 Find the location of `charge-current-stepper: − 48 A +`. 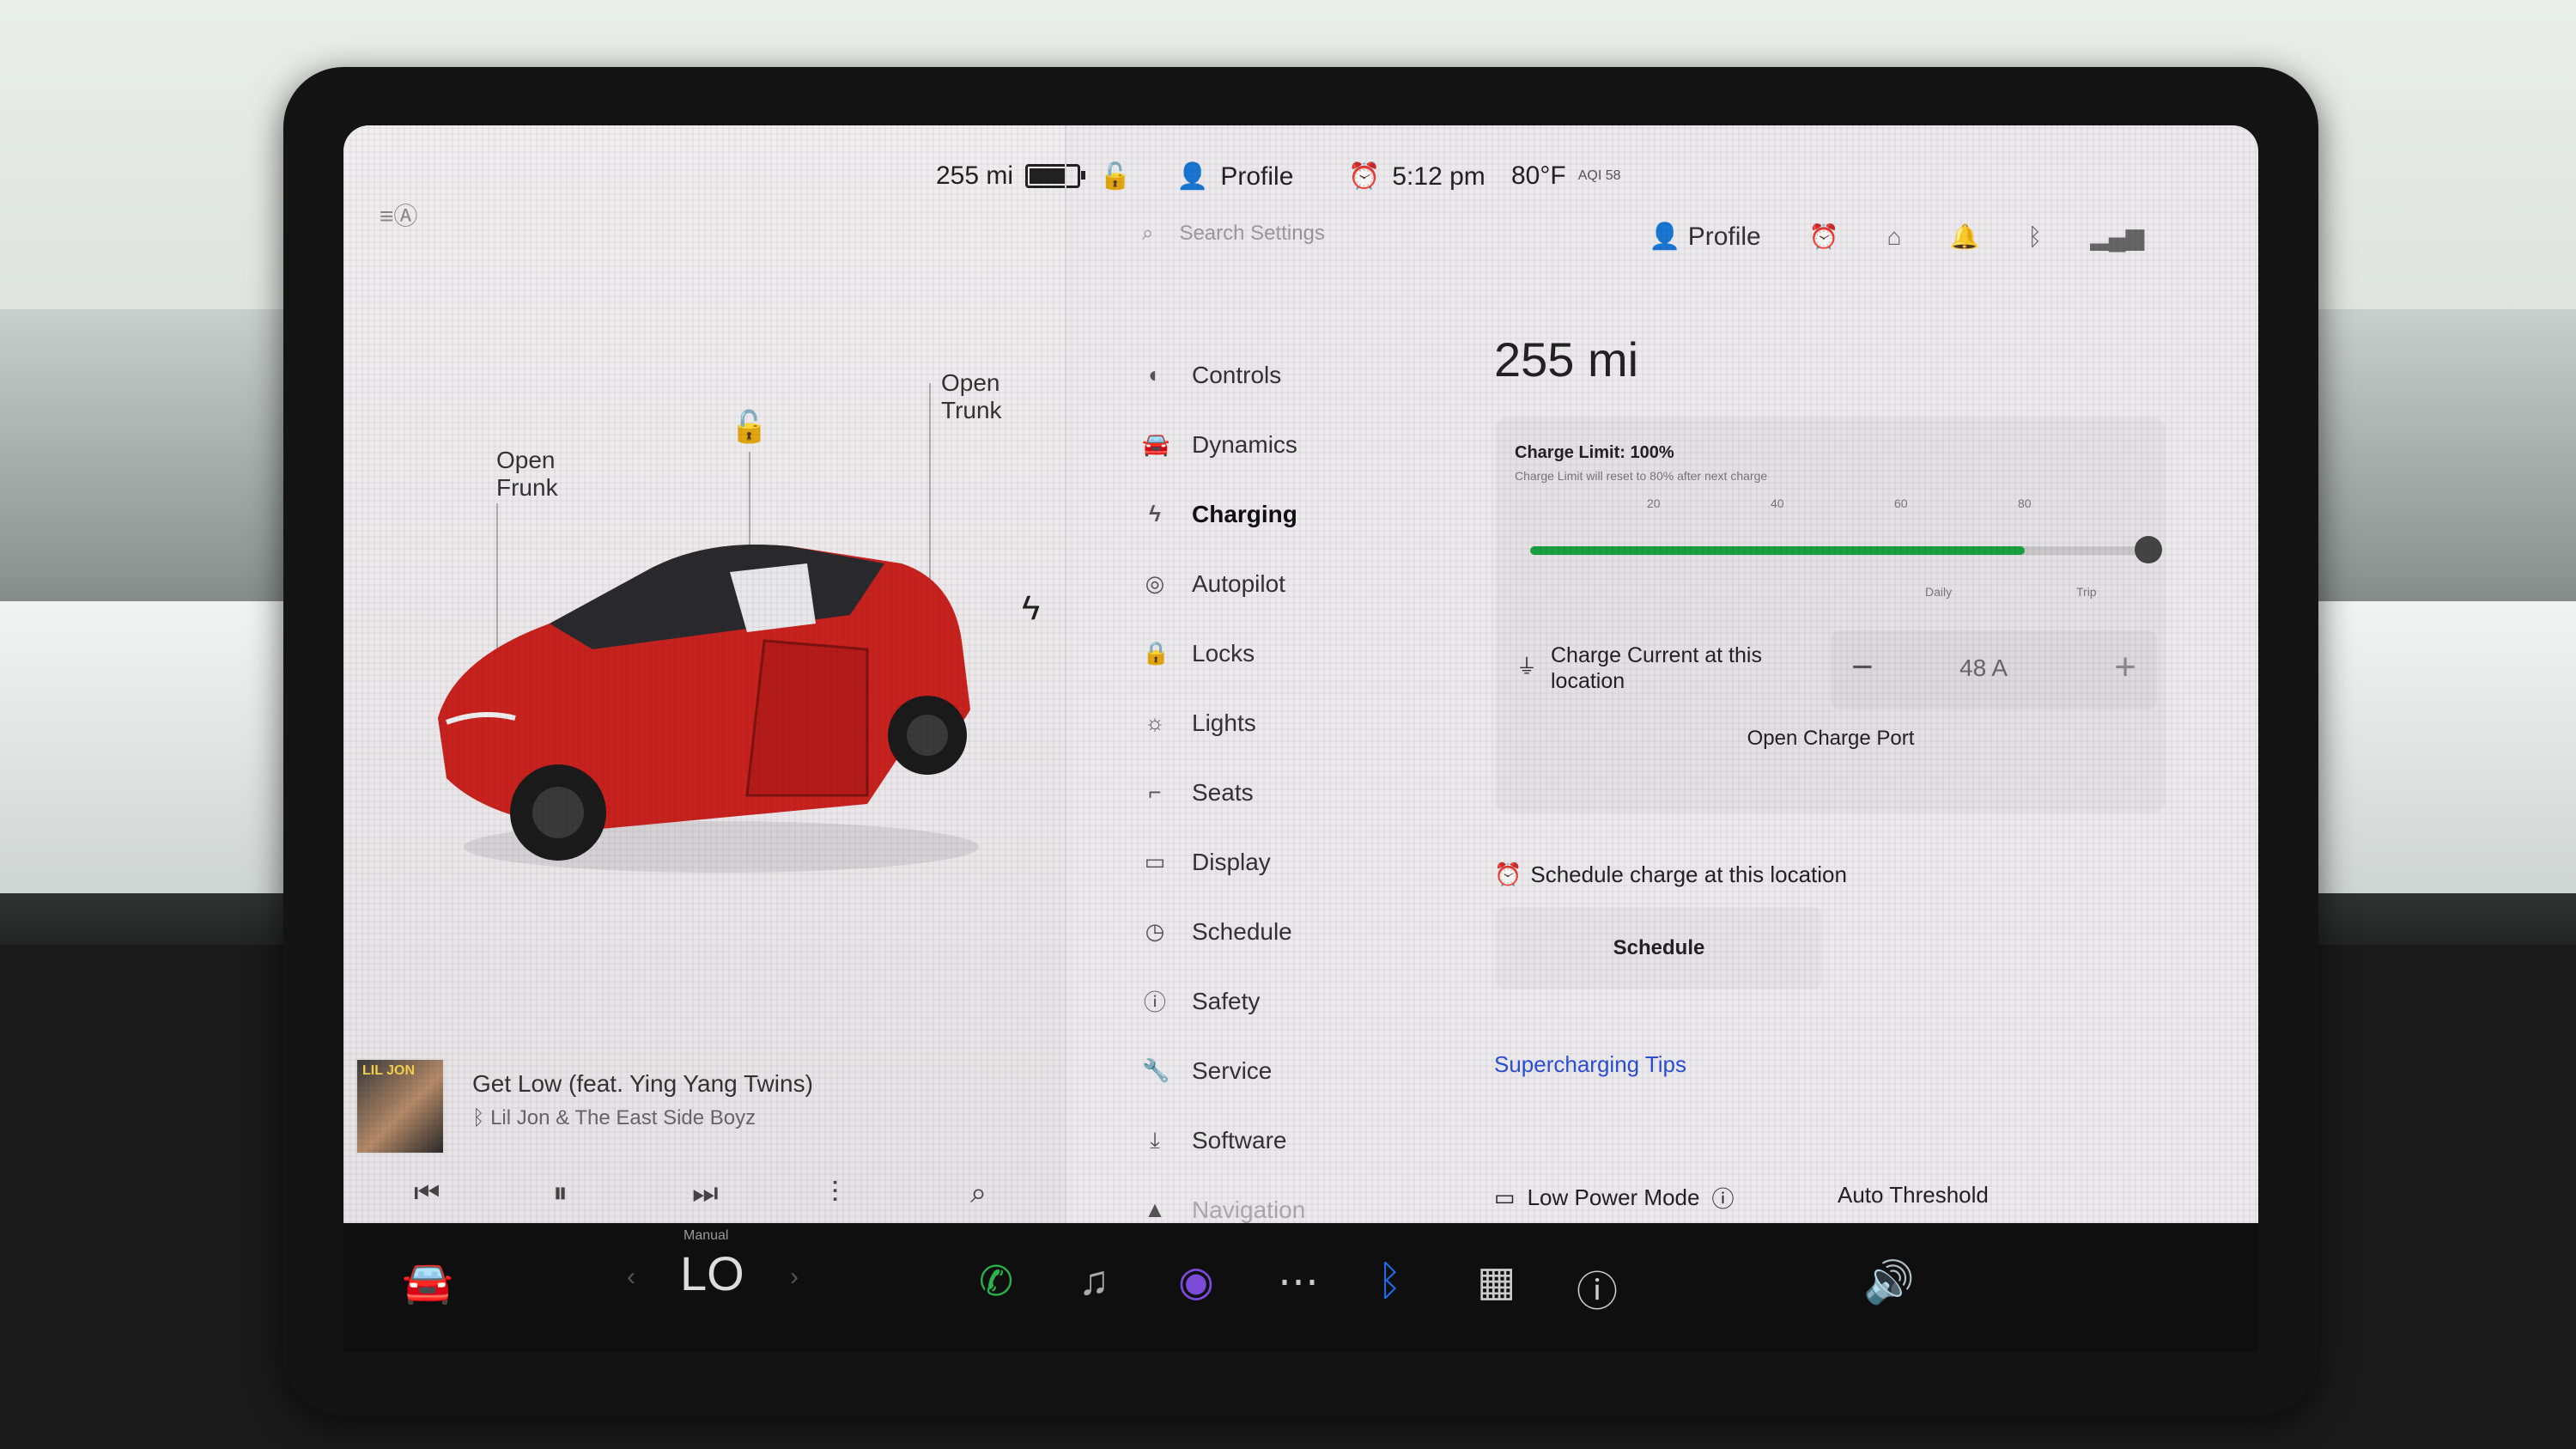

charge-current-stepper: − 48 A + is located at coordinates (1994, 669).